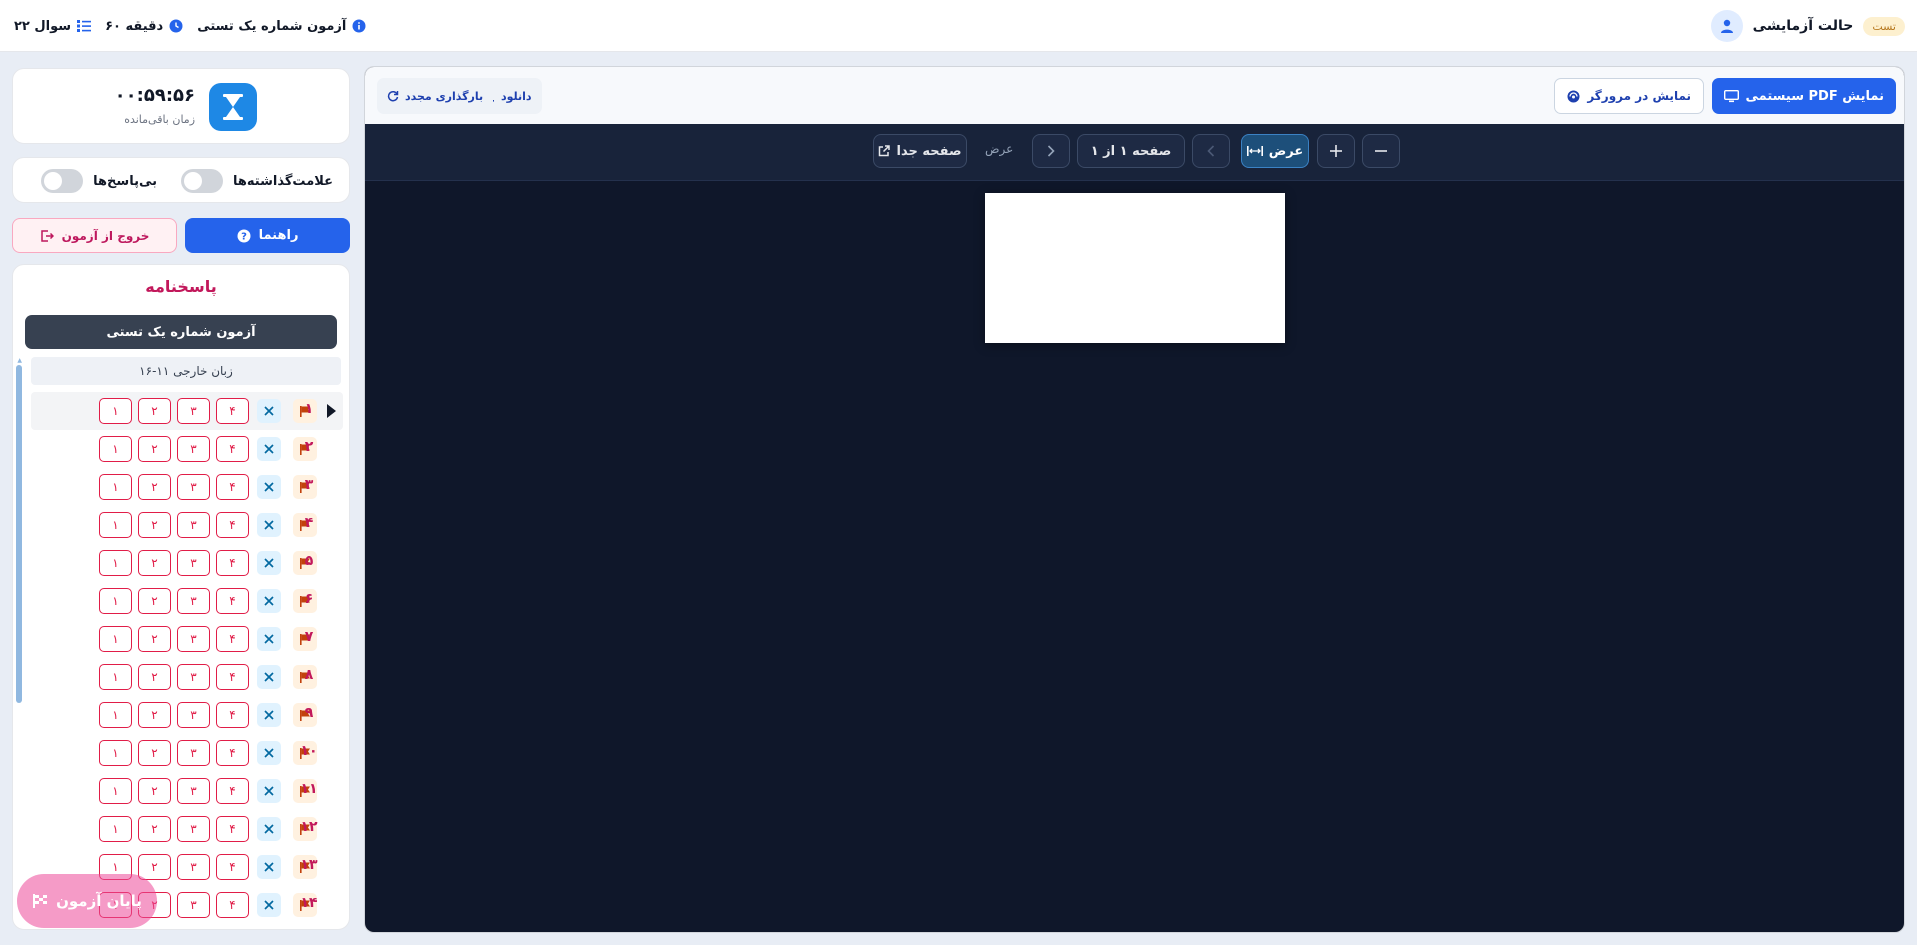 This screenshot has height=945, width=1917. What do you see at coordinates (1726, 26) in the screenshot?
I see `user-avatar` at bounding box center [1726, 26].